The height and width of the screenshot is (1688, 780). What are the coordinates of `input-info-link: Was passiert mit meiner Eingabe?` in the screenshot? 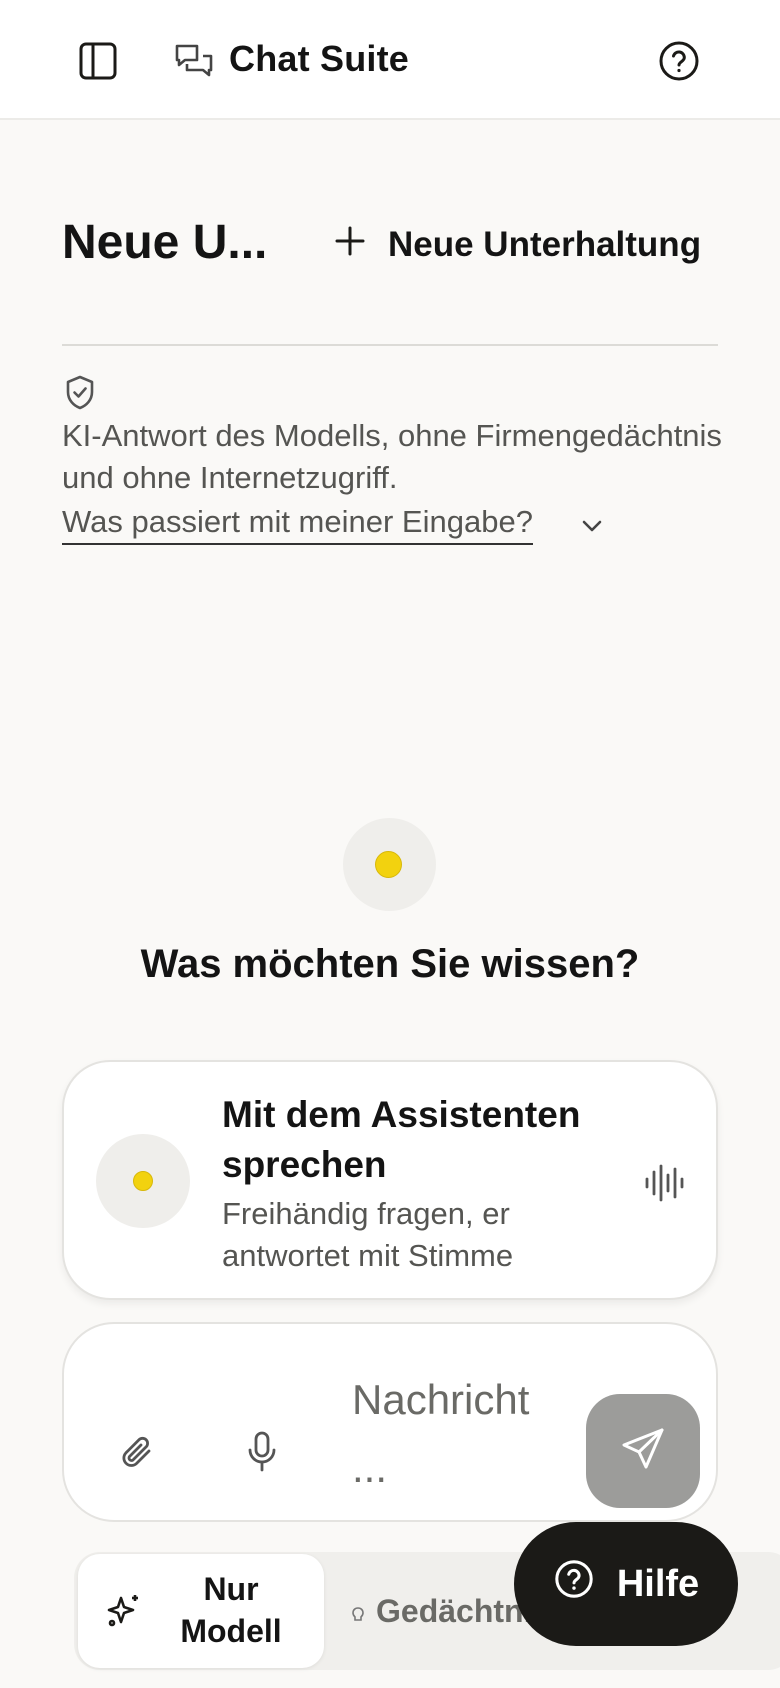 It's located at (297, 524).